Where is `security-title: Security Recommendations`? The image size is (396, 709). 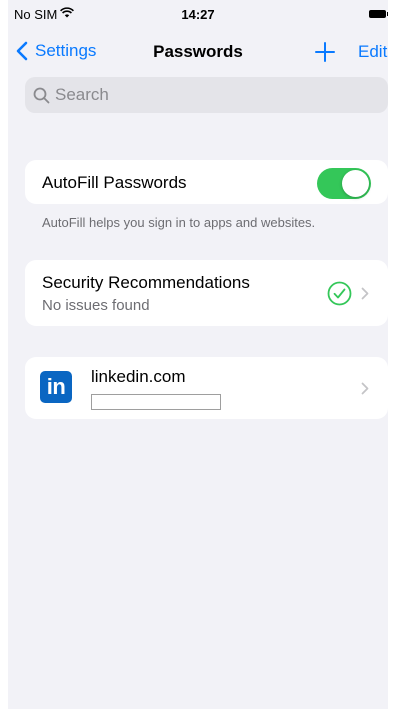
security-title: Security Recommendations is located at coordinates (146, 282).